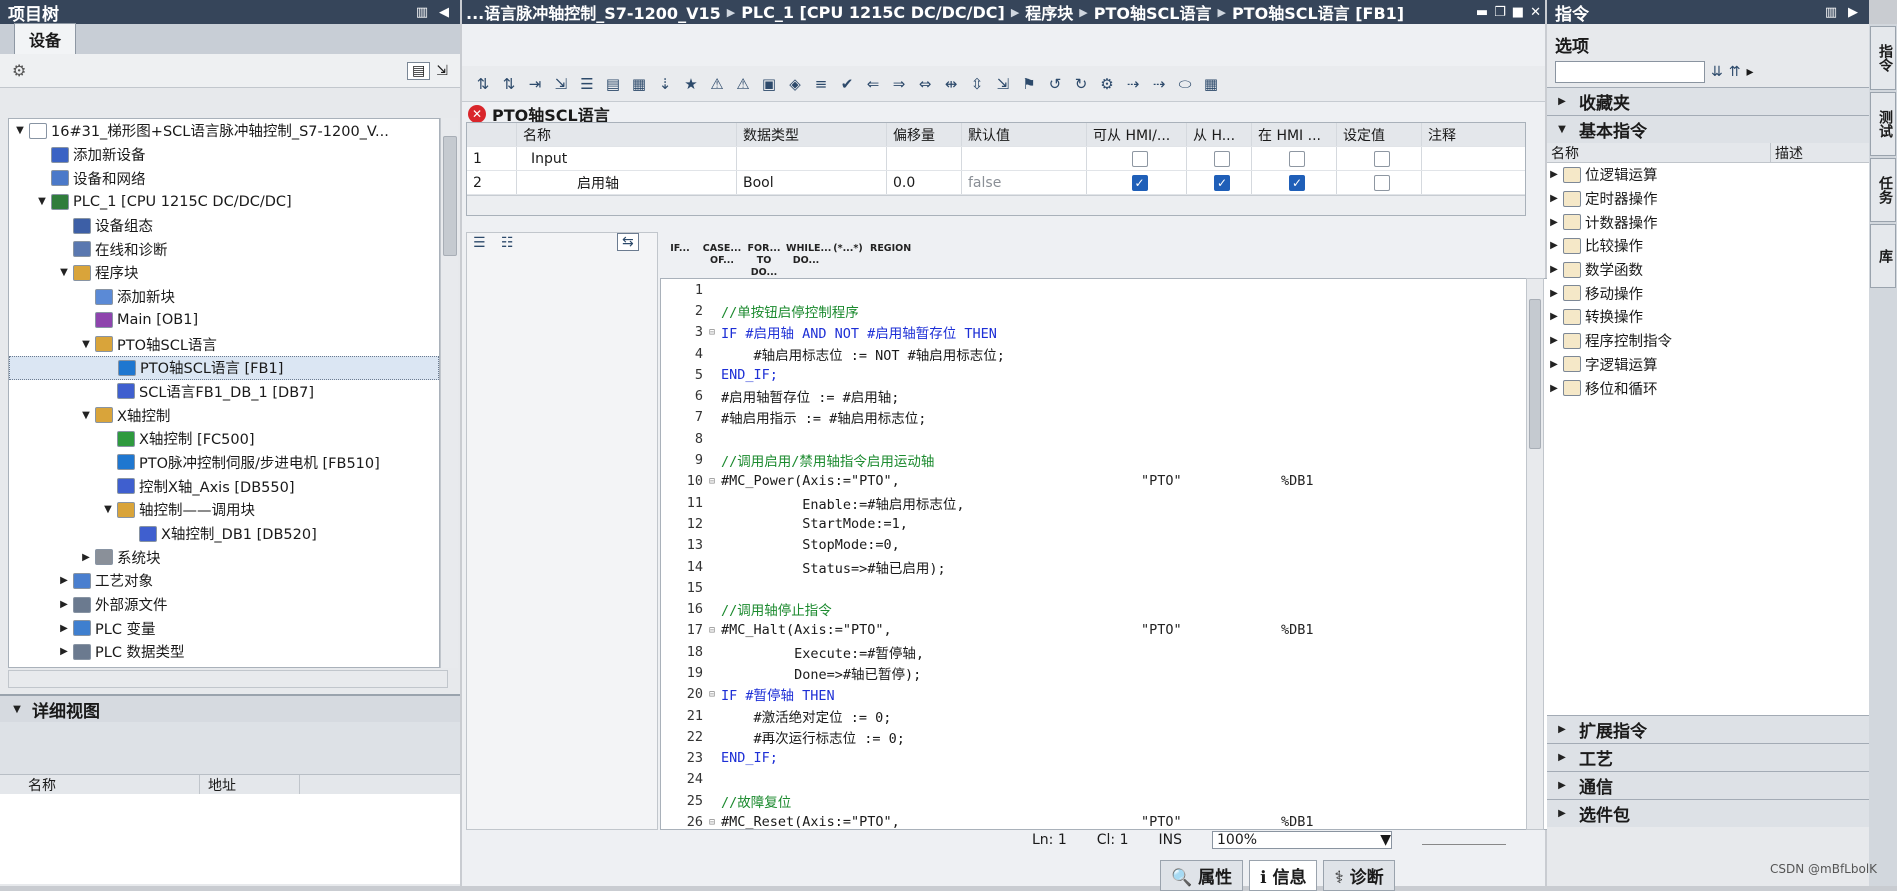  What do you see at coordinates (224, 652) in the screenshot?
I see `tree-item: ▶ PLC 数据类型` at bounding box center [224, 652].